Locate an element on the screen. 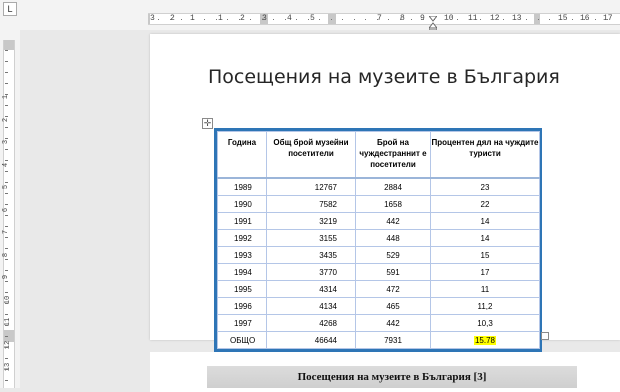  cell-value: 3435 is located at coordinates (328, 255).